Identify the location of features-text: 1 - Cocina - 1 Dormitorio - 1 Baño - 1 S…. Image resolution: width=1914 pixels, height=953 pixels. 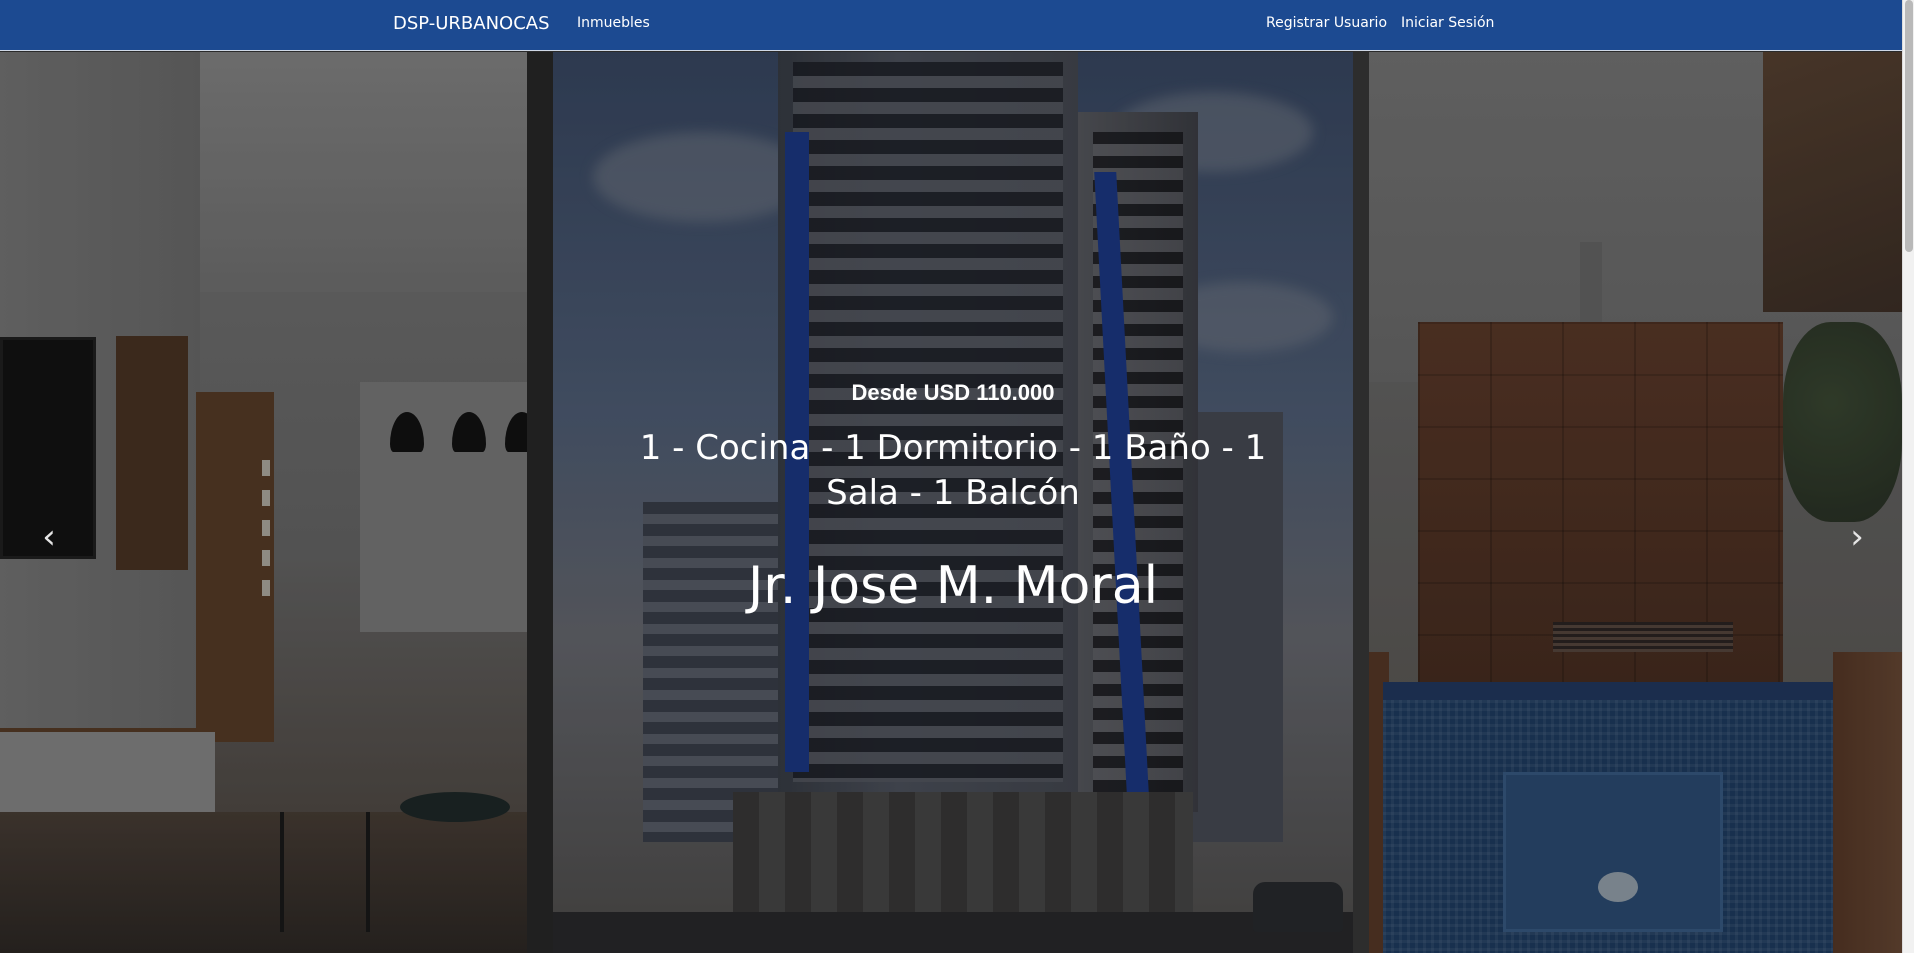
(953, 470).